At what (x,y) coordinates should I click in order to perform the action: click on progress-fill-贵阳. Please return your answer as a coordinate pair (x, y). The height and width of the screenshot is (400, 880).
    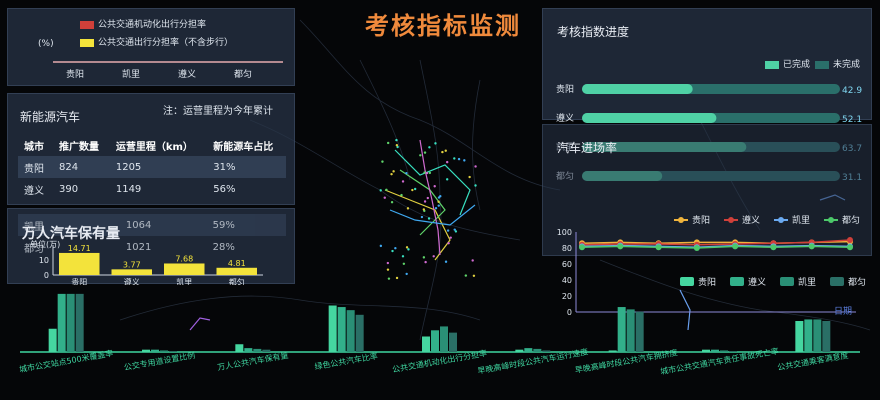
    Looking at the image, I should click on (637, 89).